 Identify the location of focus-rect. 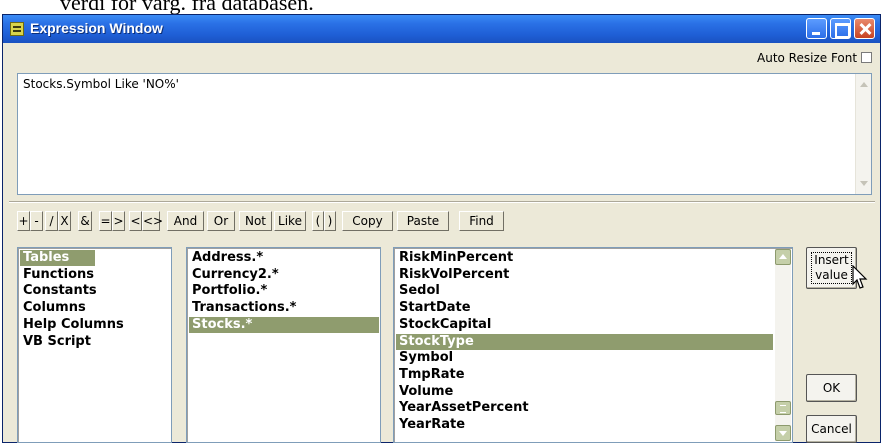
(831, 268).